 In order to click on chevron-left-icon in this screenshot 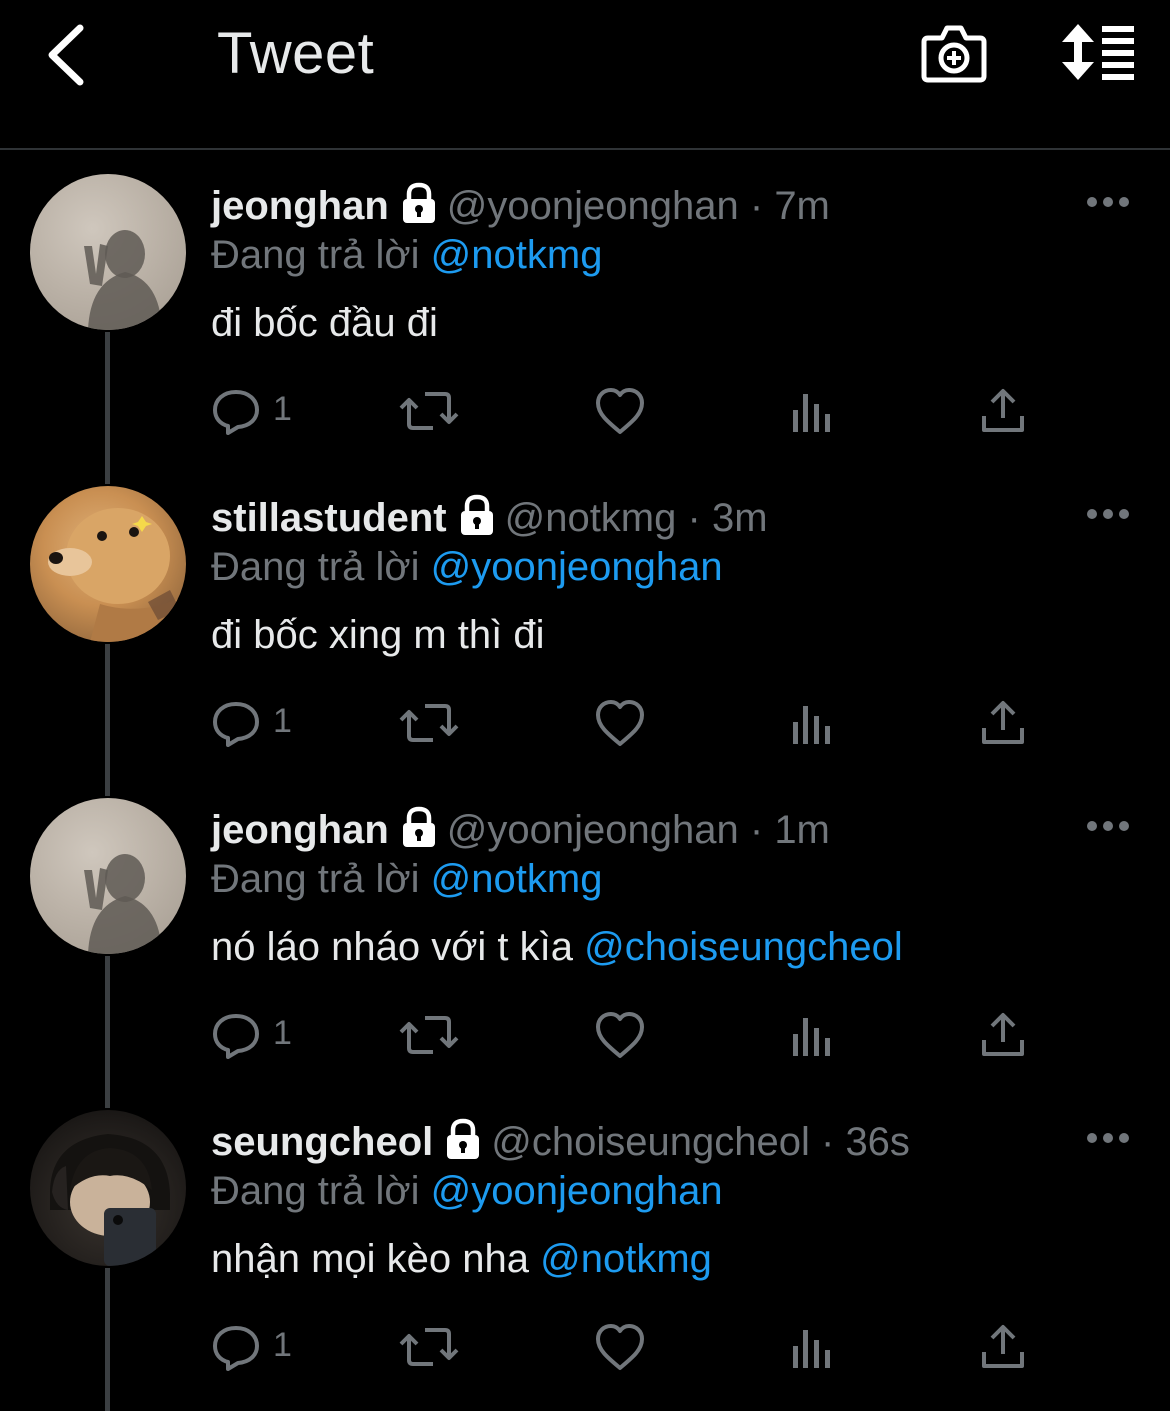, I will do `click(66, 55)`.